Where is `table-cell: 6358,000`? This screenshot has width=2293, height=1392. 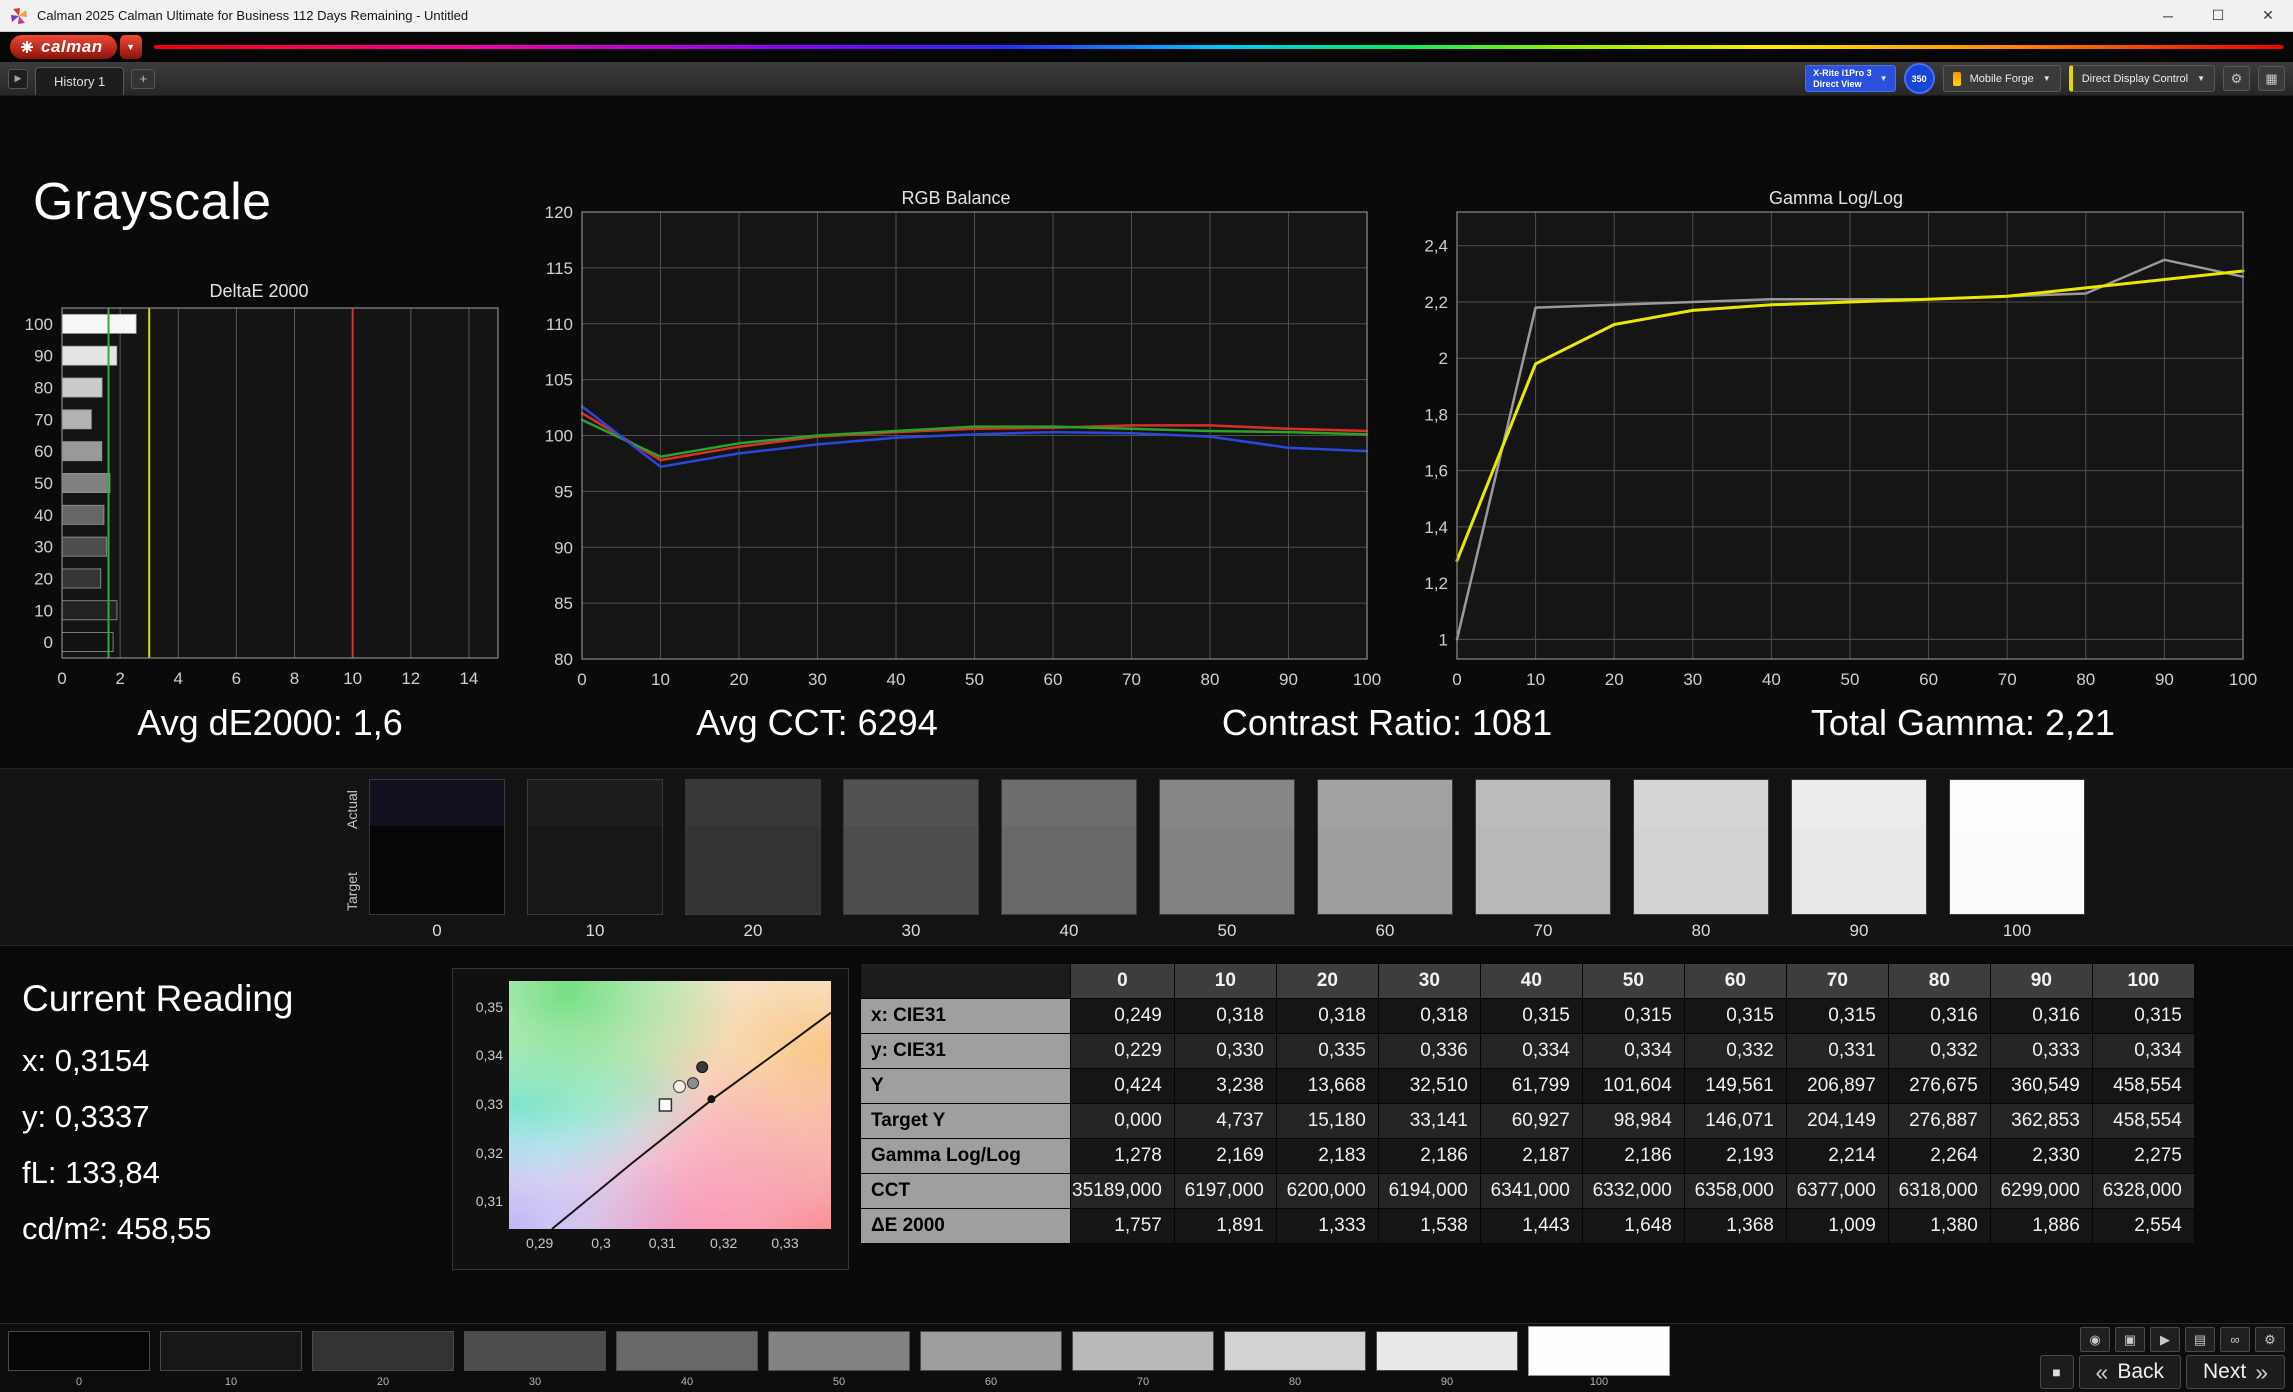 table-cell: 6358,000 is located at coordinates (1735, 1191).